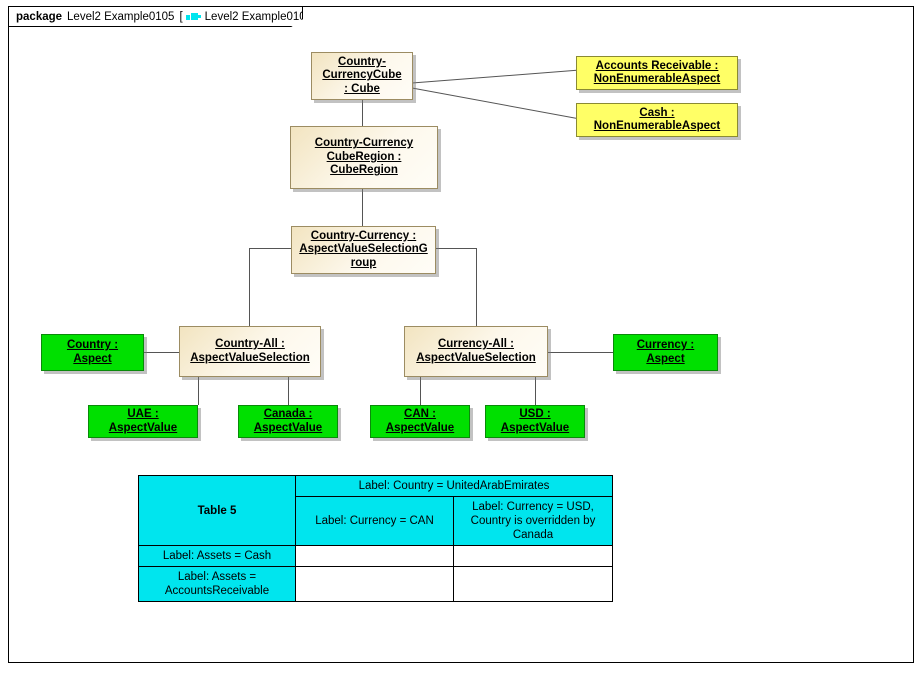 The width and height of the screenshot is (922, 677). I want to click on connector-countryaspect-countryall, so click(162, 352).